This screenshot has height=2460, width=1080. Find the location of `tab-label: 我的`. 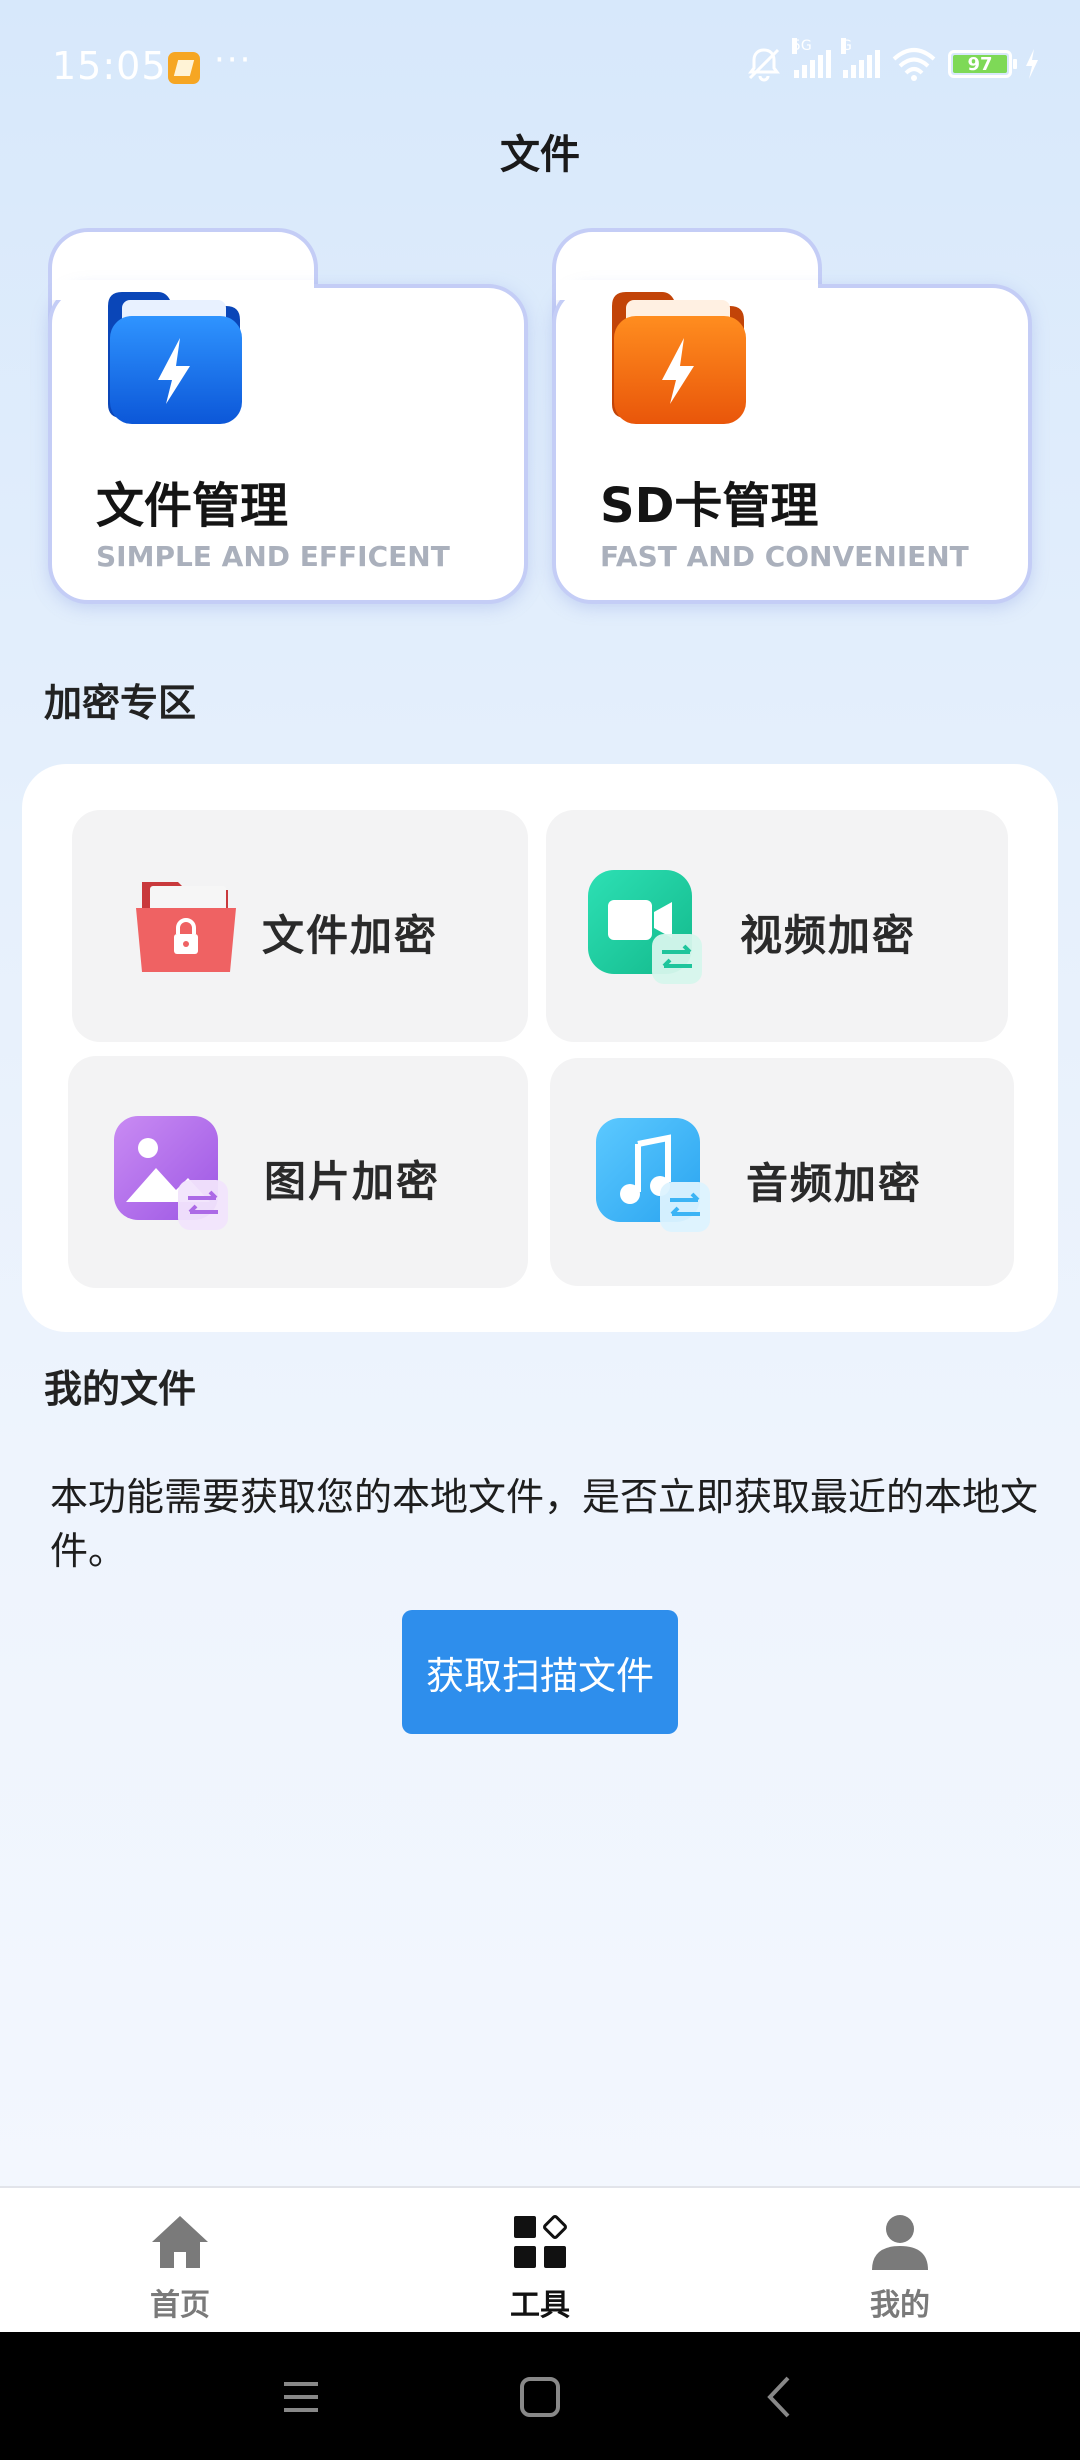

tab-label: 我的 is located at coordinates (900, 2305).